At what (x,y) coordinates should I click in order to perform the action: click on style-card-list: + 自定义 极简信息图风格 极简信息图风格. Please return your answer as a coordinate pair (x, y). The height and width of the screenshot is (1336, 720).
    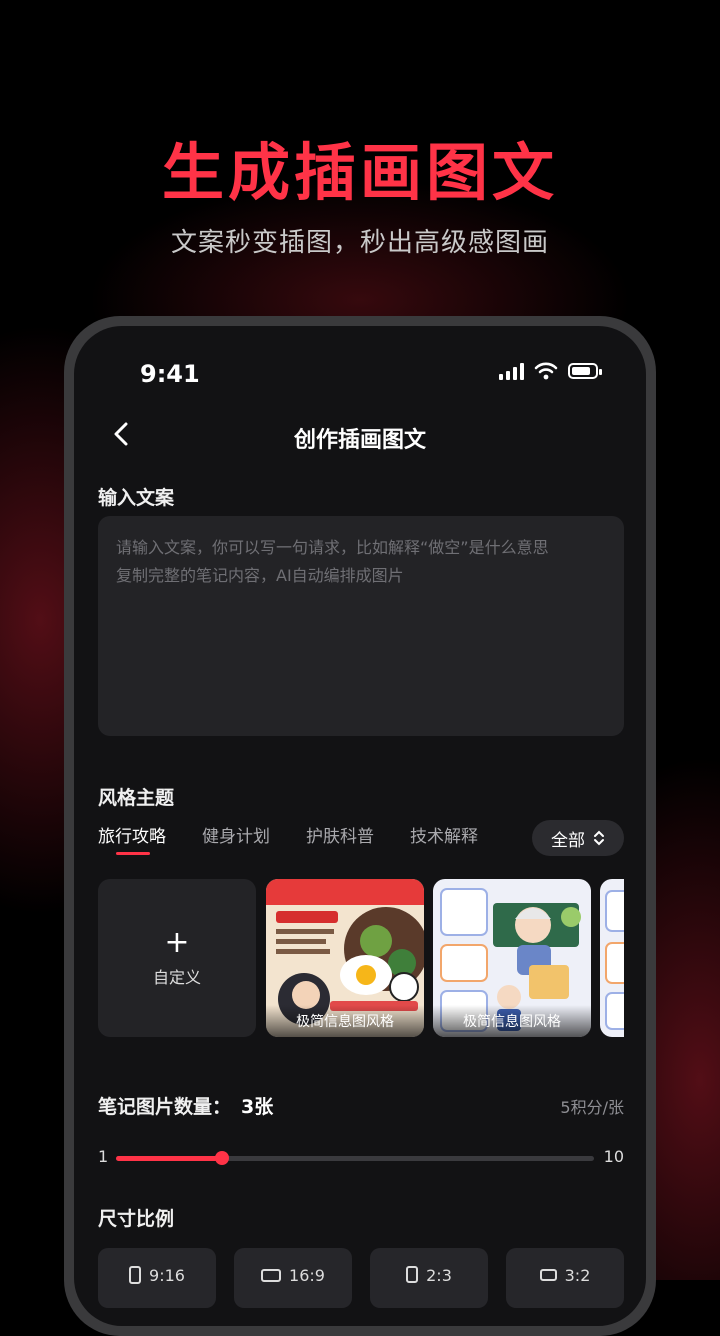
    Looking at the image, I should click on (361, 959).